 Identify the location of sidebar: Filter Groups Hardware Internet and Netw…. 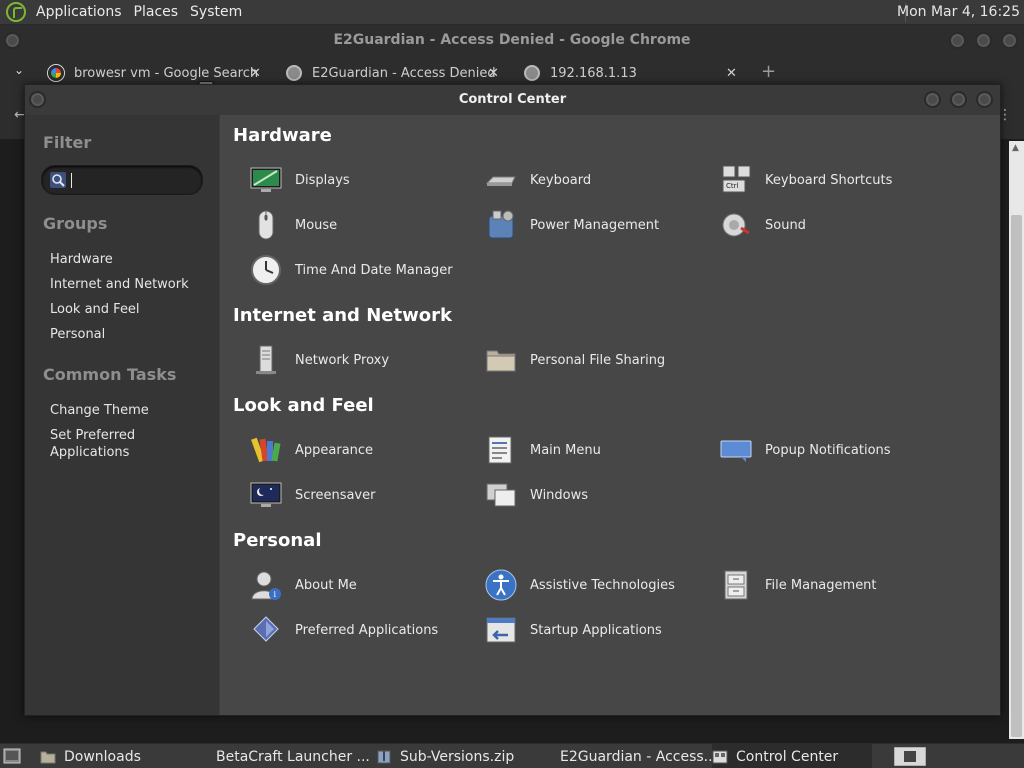
(122, 415).